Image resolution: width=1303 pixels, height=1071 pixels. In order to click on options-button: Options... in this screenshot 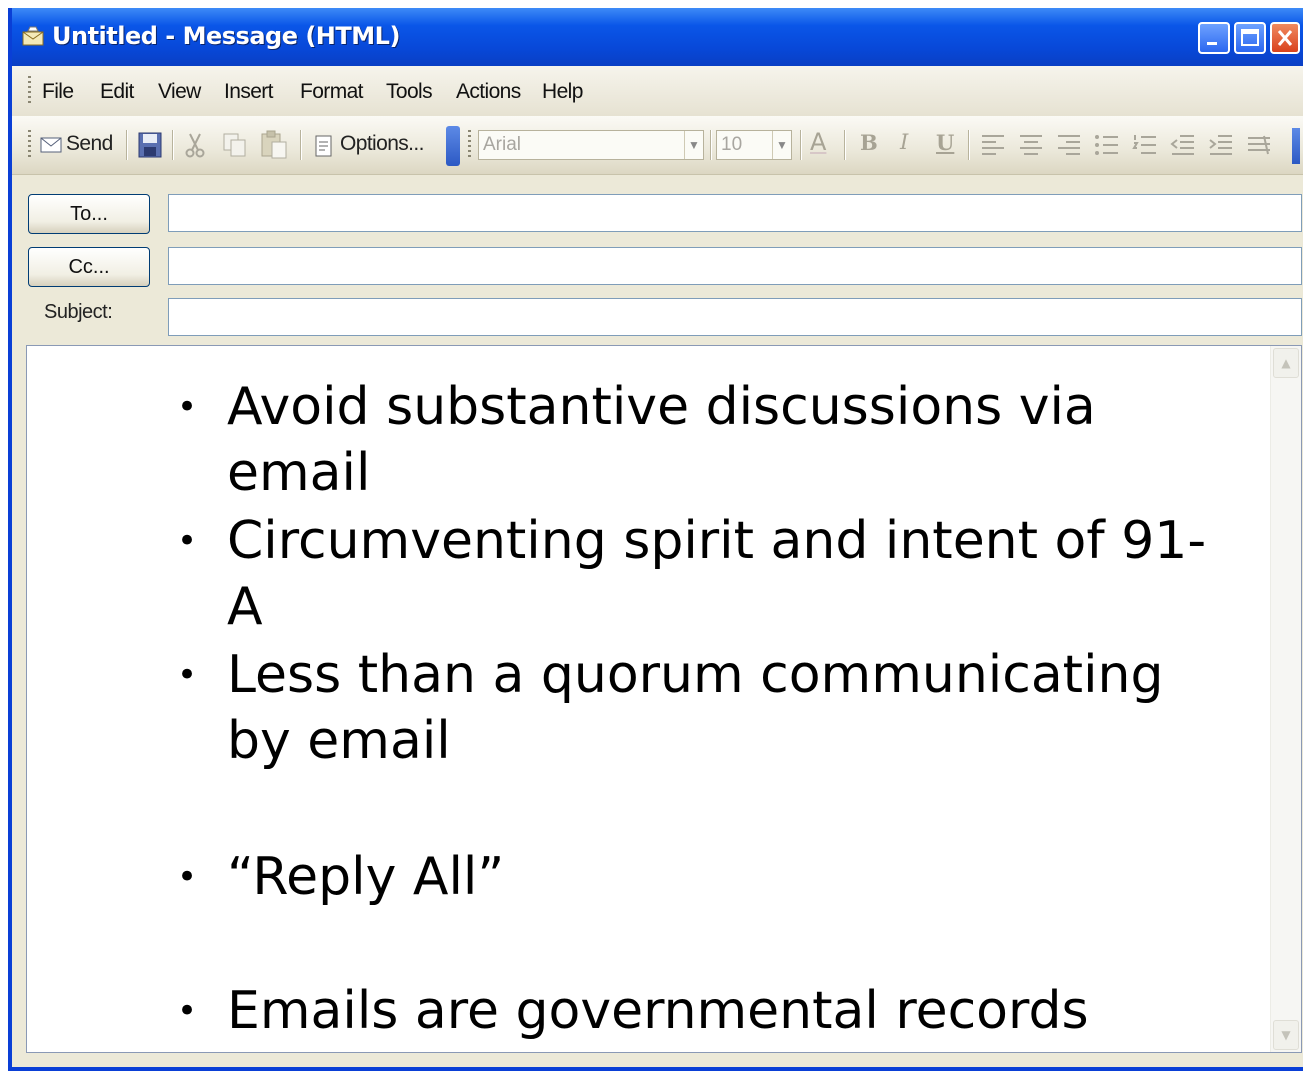, I will do `click(372, 145)`.